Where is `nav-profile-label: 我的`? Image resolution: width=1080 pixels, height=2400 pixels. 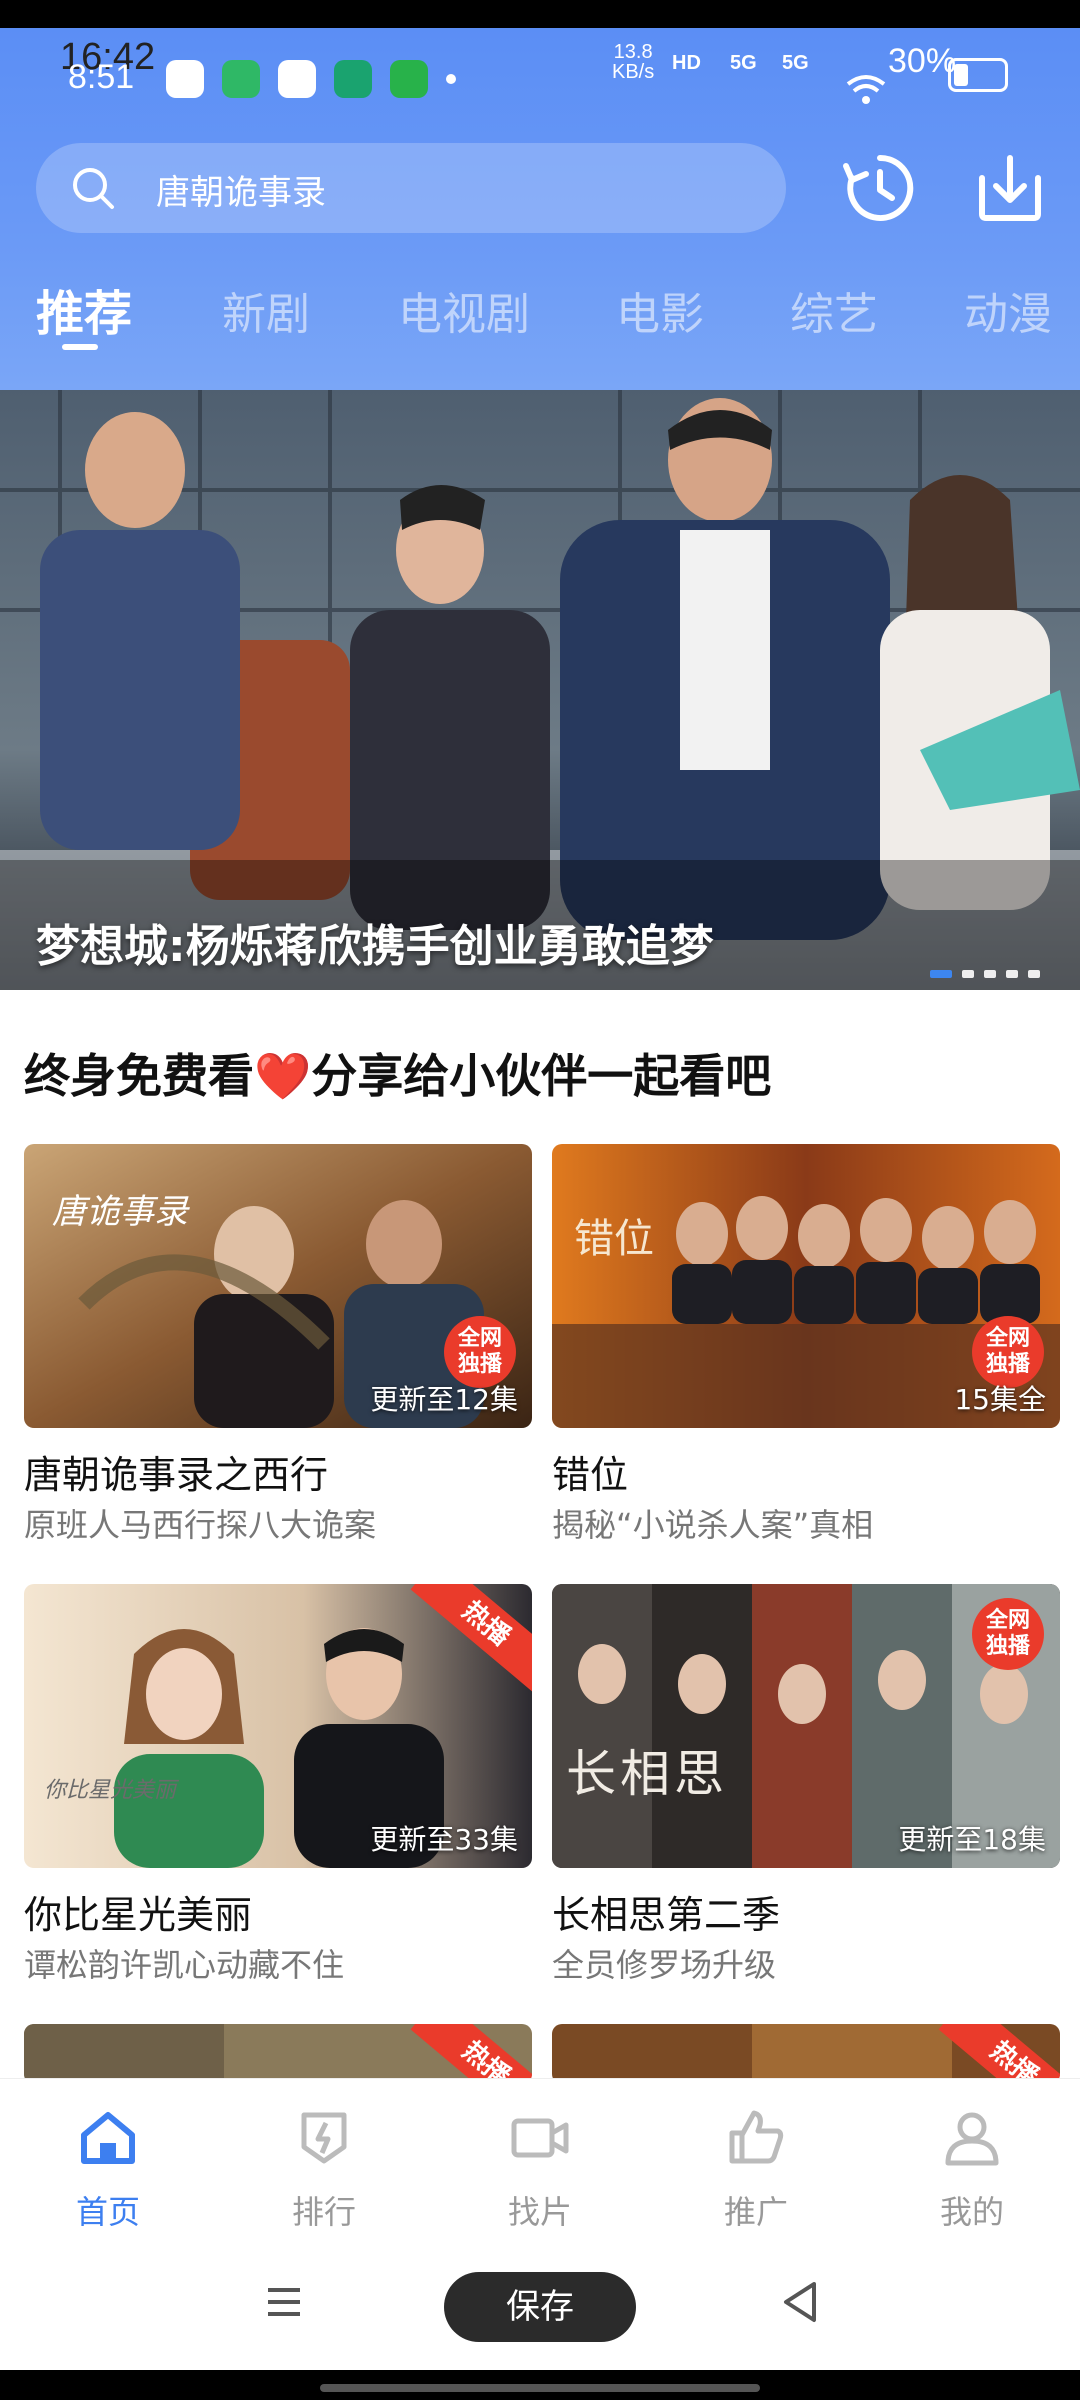
nav-profile-label: 我的 is located at coordinates (971, 2212).